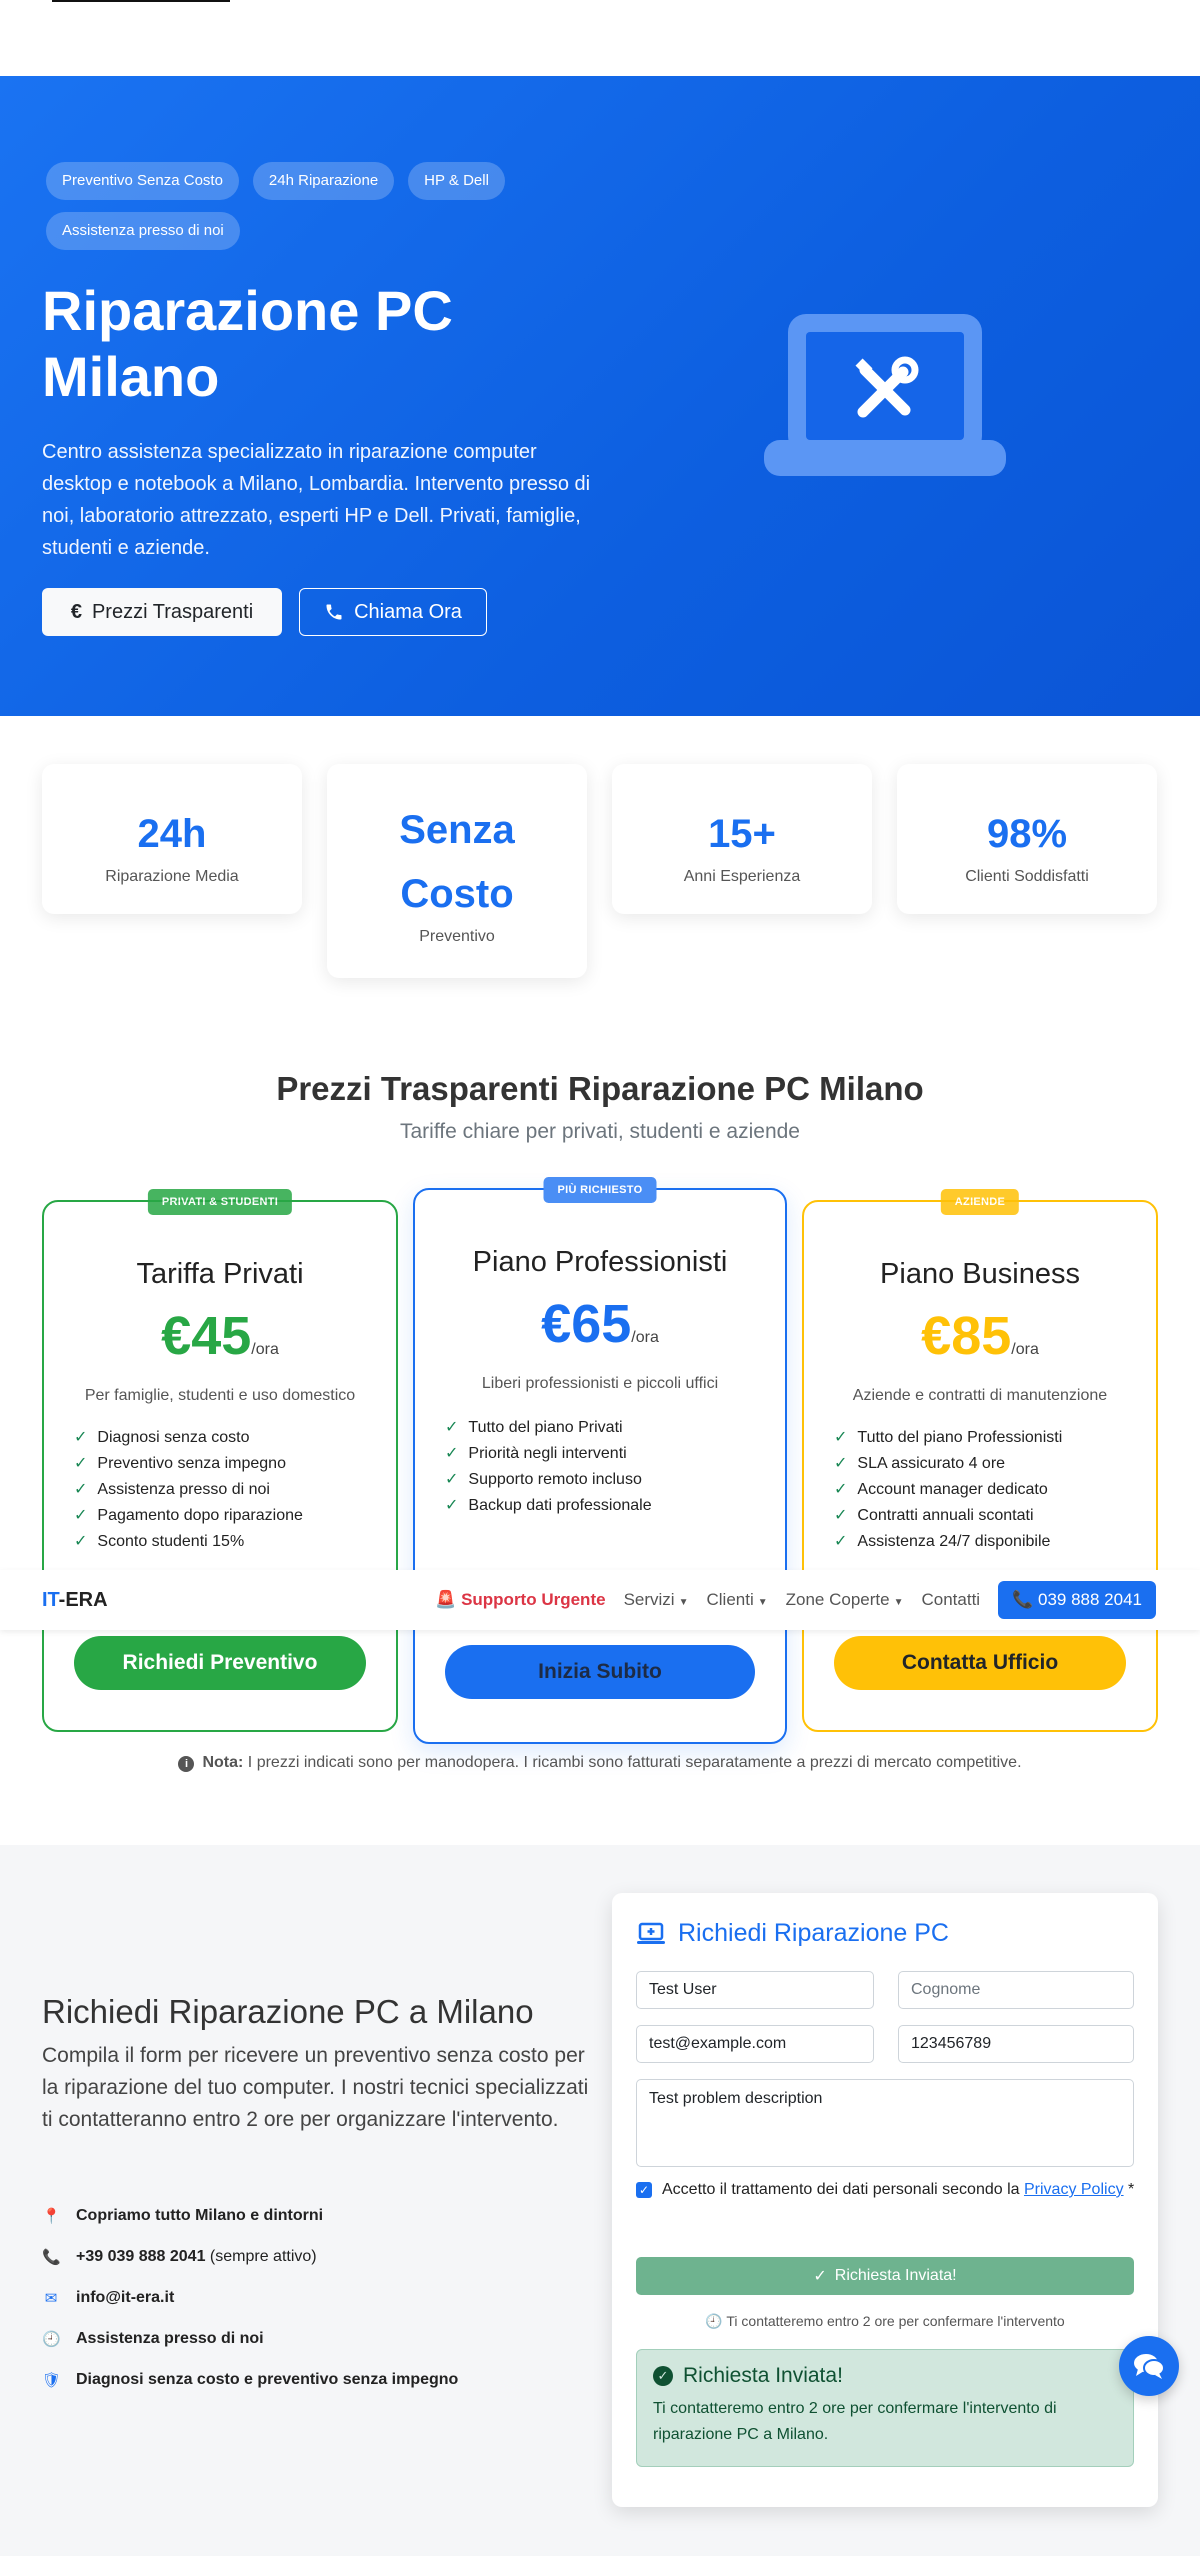  I want to click on nav-zone-dropdown: Zone Coperte ▼, so click(845, 1600).